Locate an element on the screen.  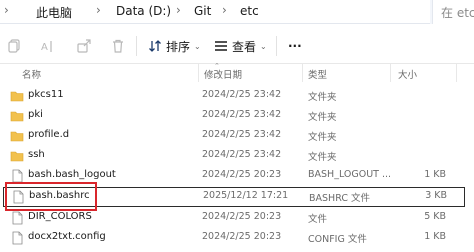
search-input: 在 etc is located at coordinates (453, 12).